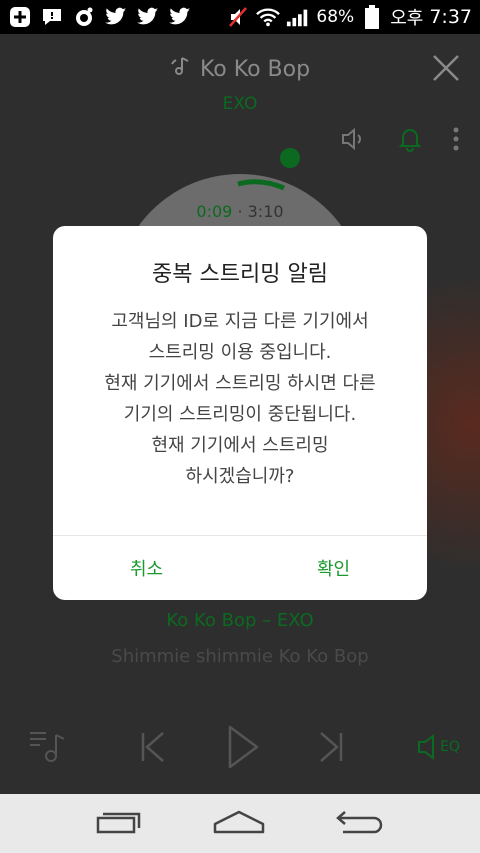 The height and width of the screenshot is (853, 480). What do you see at coordinates (52, 17) in the screenshot?
I see `message-icon` at bounding box center [52, 17].